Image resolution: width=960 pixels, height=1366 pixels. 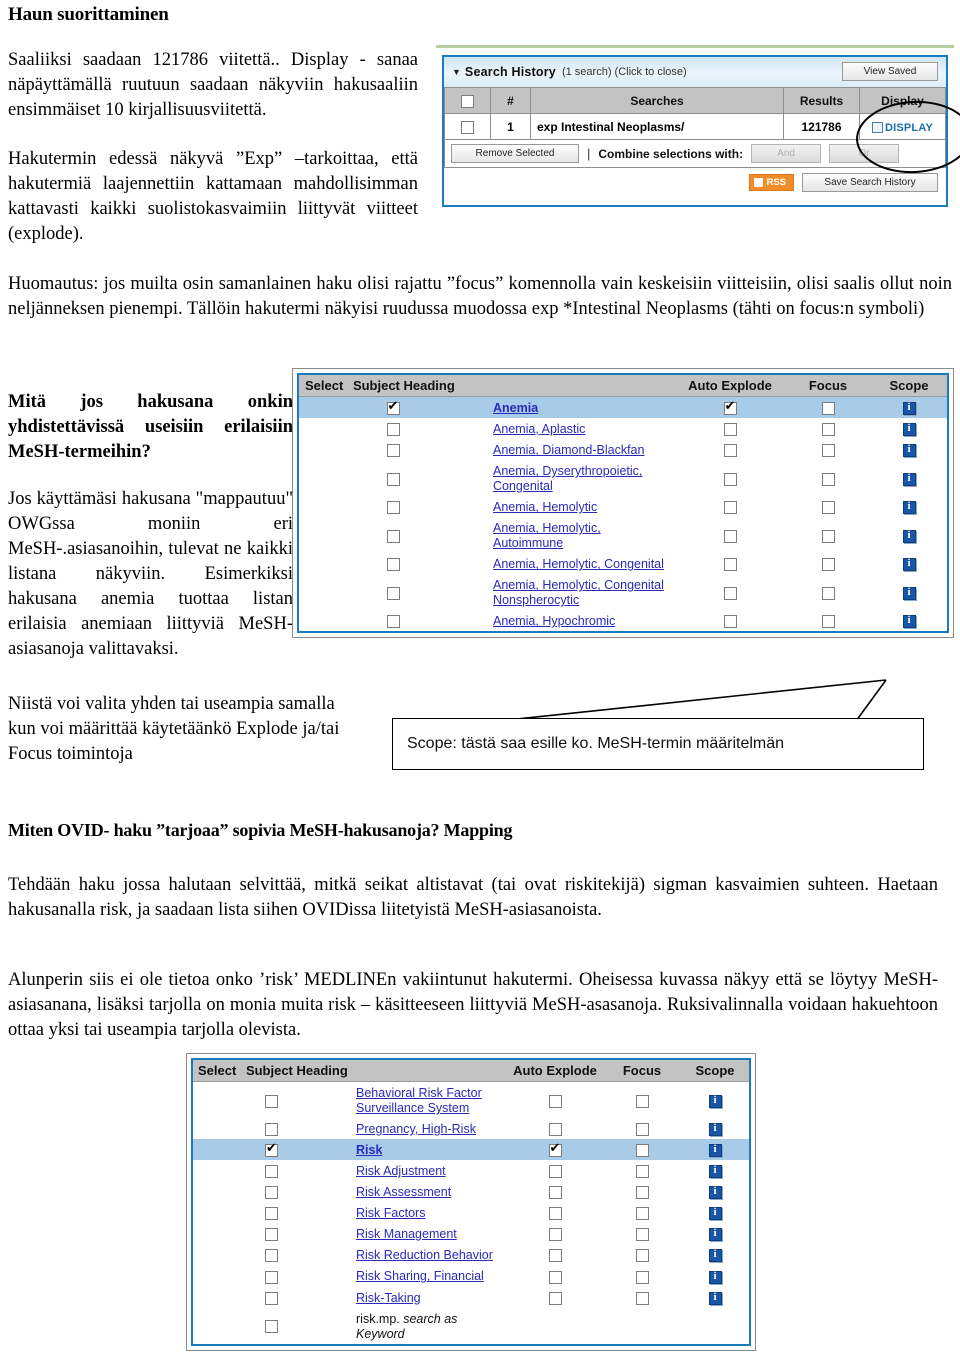 I want to click on mesh-term-link: Anemia, so click(x=515, y=408).